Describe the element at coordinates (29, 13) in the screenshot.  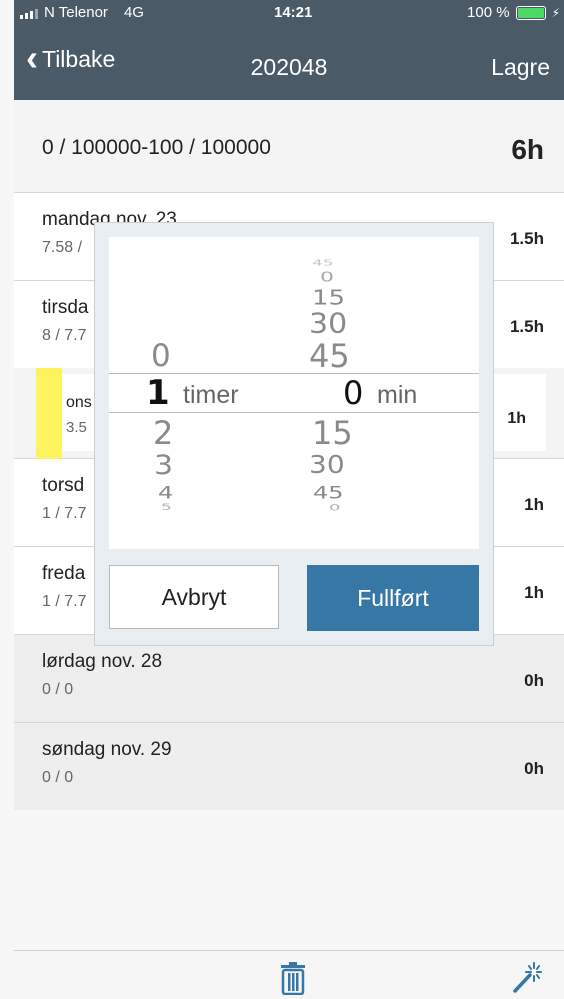
I see `signal-icon` at that location.